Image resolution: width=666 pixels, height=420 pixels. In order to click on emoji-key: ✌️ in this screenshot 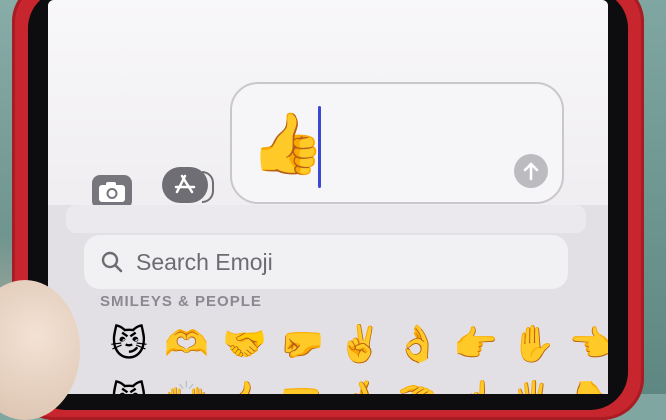, I will do `click(360, 345)`.